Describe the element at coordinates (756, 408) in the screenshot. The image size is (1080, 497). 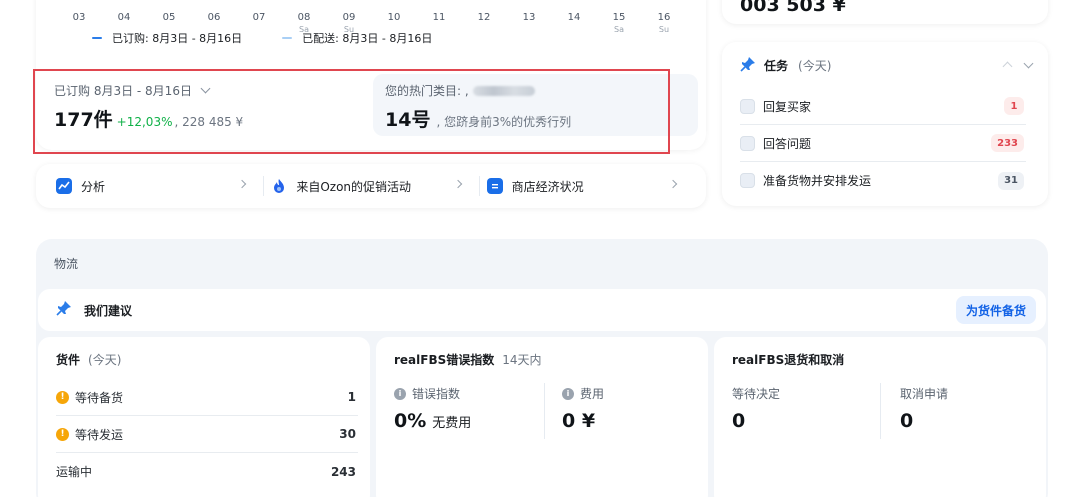
I see `awaiting-decision-metric: 等待决定 0` at that location.